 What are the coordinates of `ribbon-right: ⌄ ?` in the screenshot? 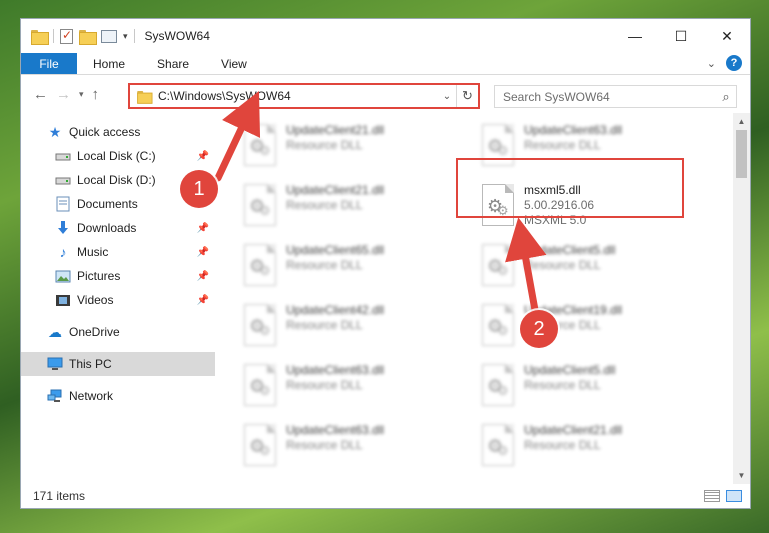 It's located at (724, 63).